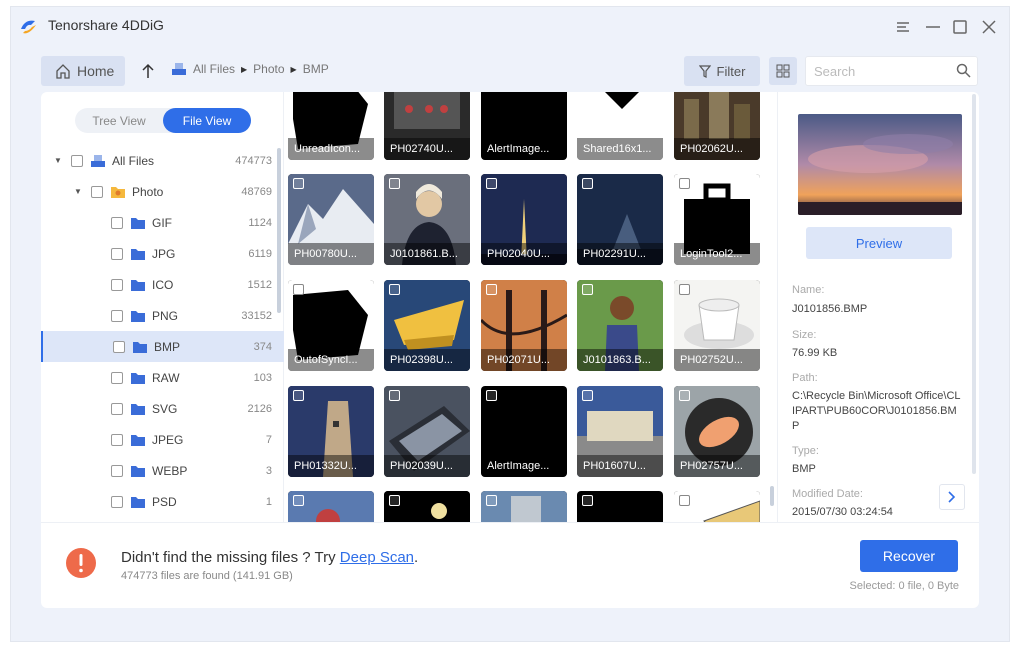 This screenshot has height=651, width=1024. I want to click on tree-item-psd: PSD 1, so click(162, 501).